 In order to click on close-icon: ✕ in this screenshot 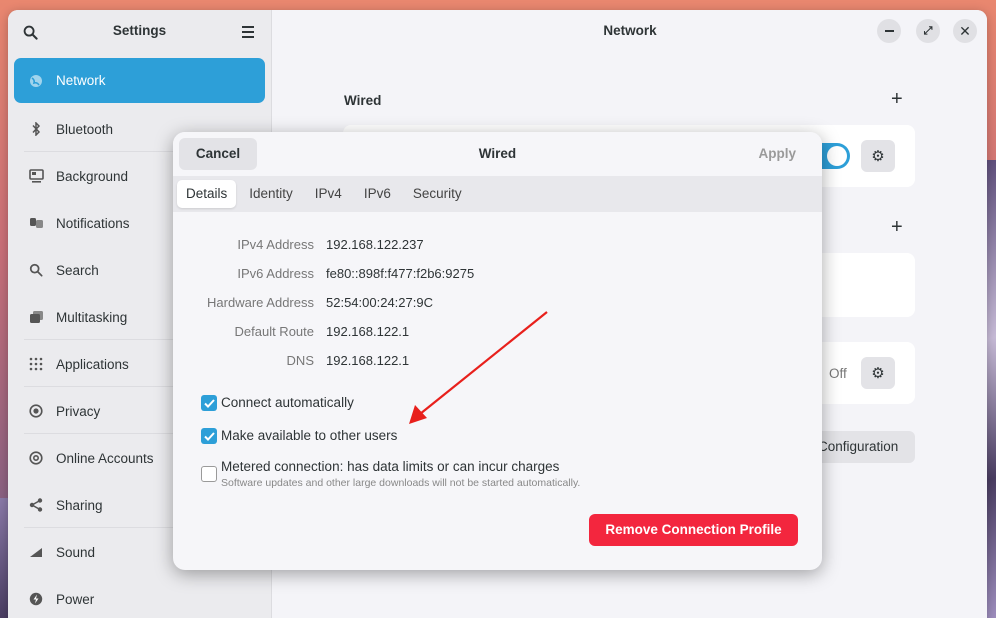, I will do `click(965, 30)`.